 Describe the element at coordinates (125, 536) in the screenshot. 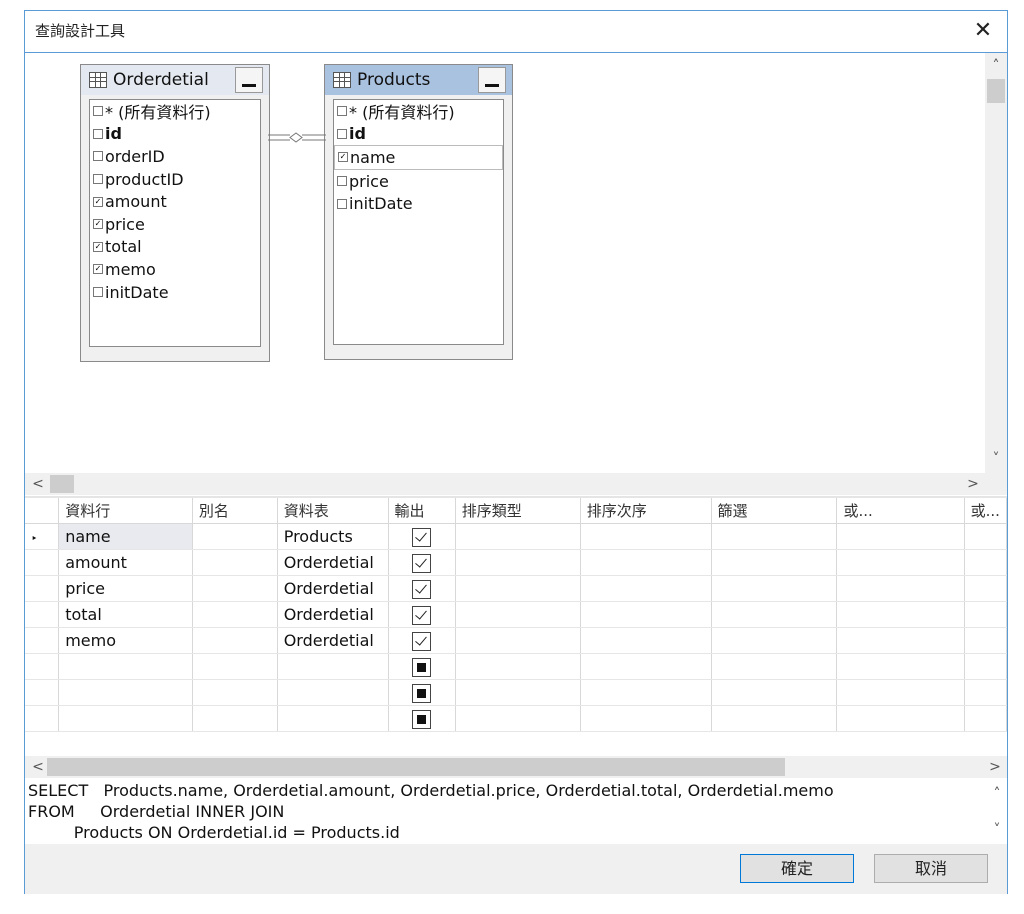

I see `cell-column: name` at that location.